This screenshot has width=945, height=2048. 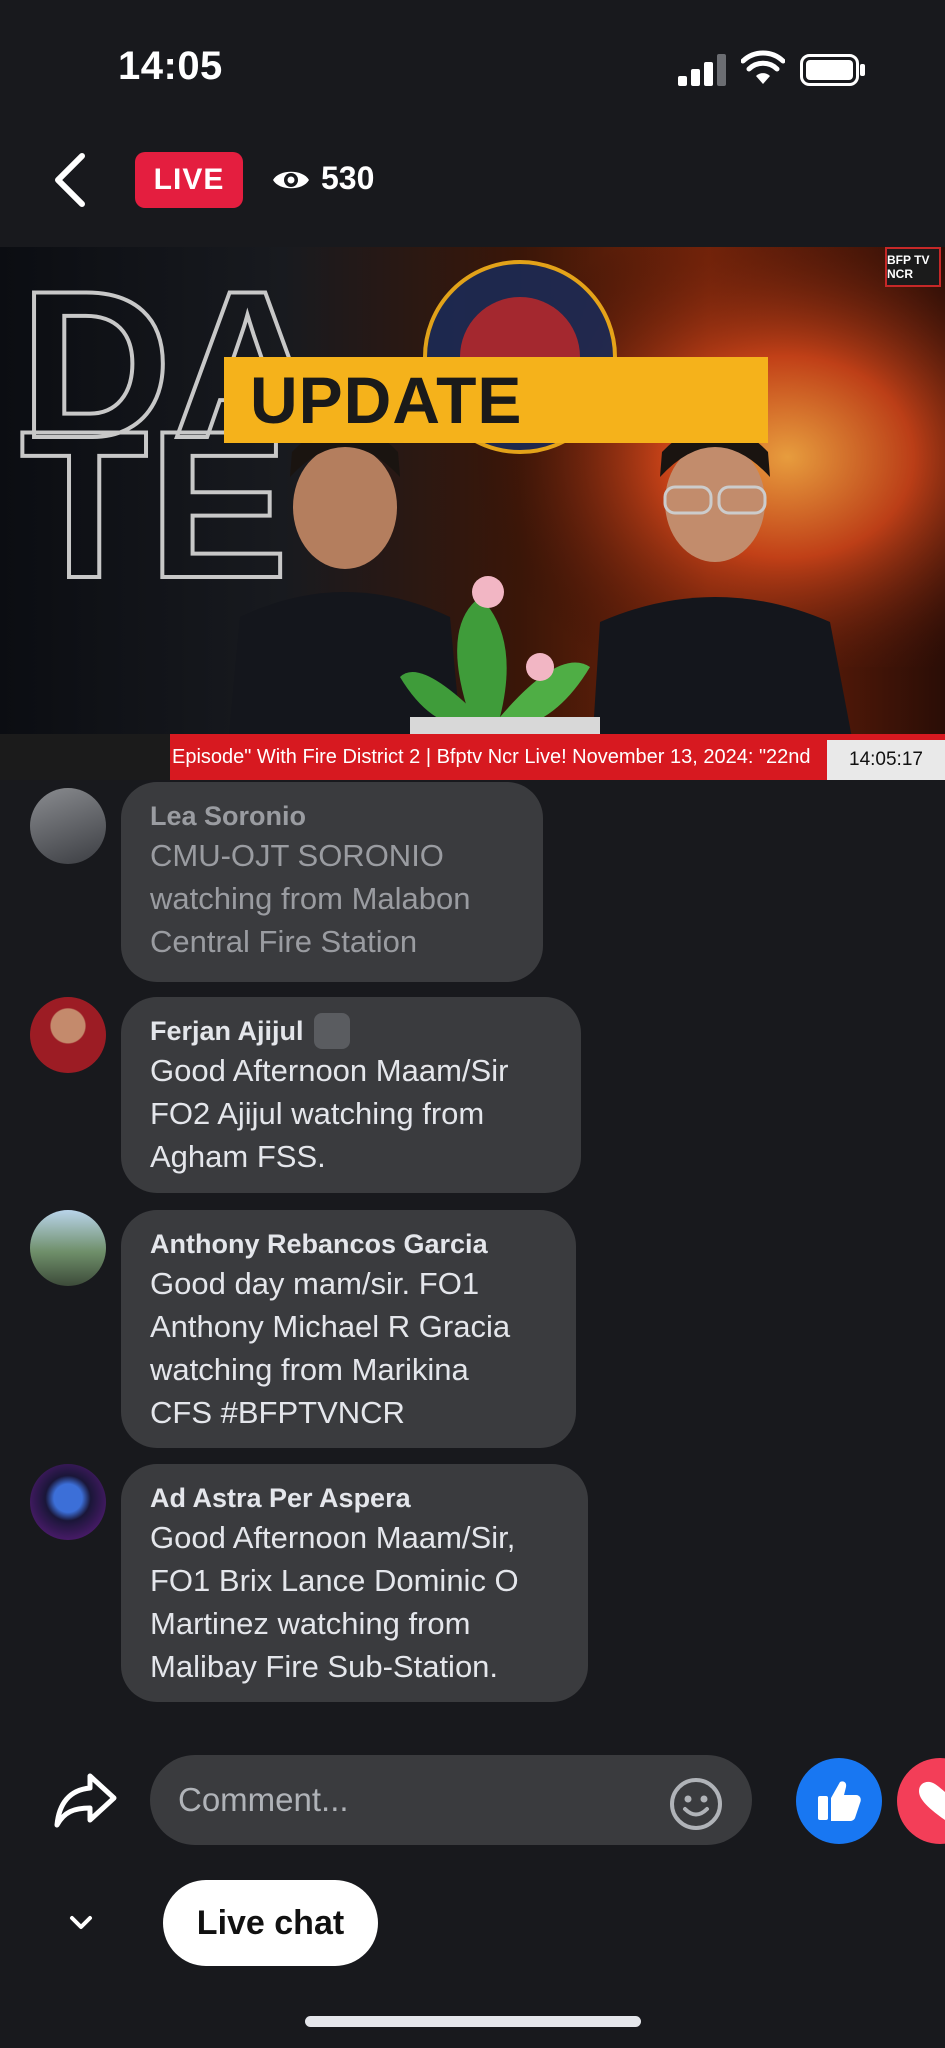 I want to click on eye-icon, so click(x=291, y=180).